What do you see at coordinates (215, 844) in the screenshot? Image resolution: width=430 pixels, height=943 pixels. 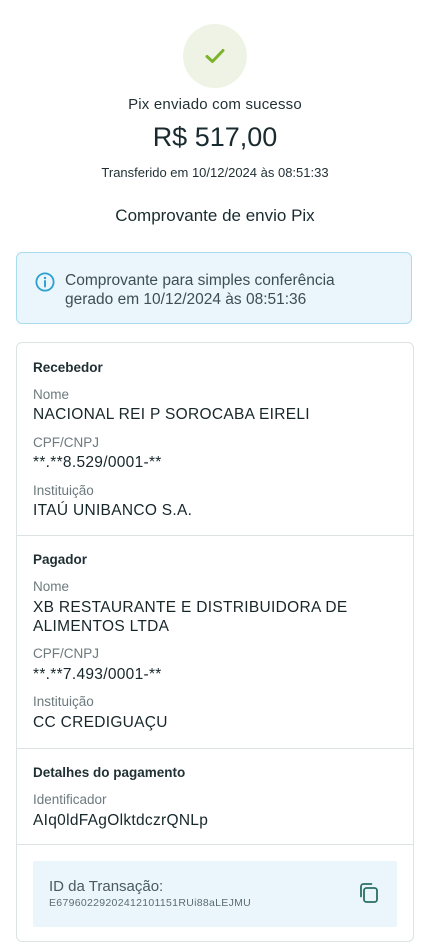 I see `divider` at bounding box center [215, 844].